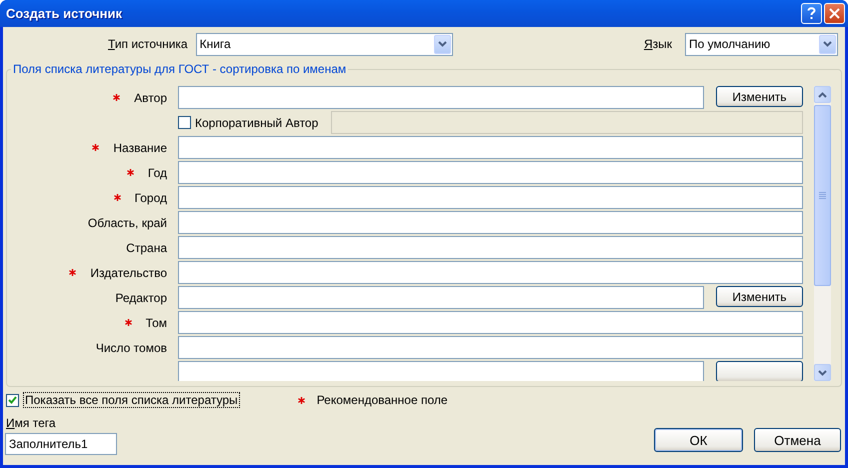 This screenshot has width=848, height=468. I want to click on tag-name-field: Заполнитель1, so click(61, 444).